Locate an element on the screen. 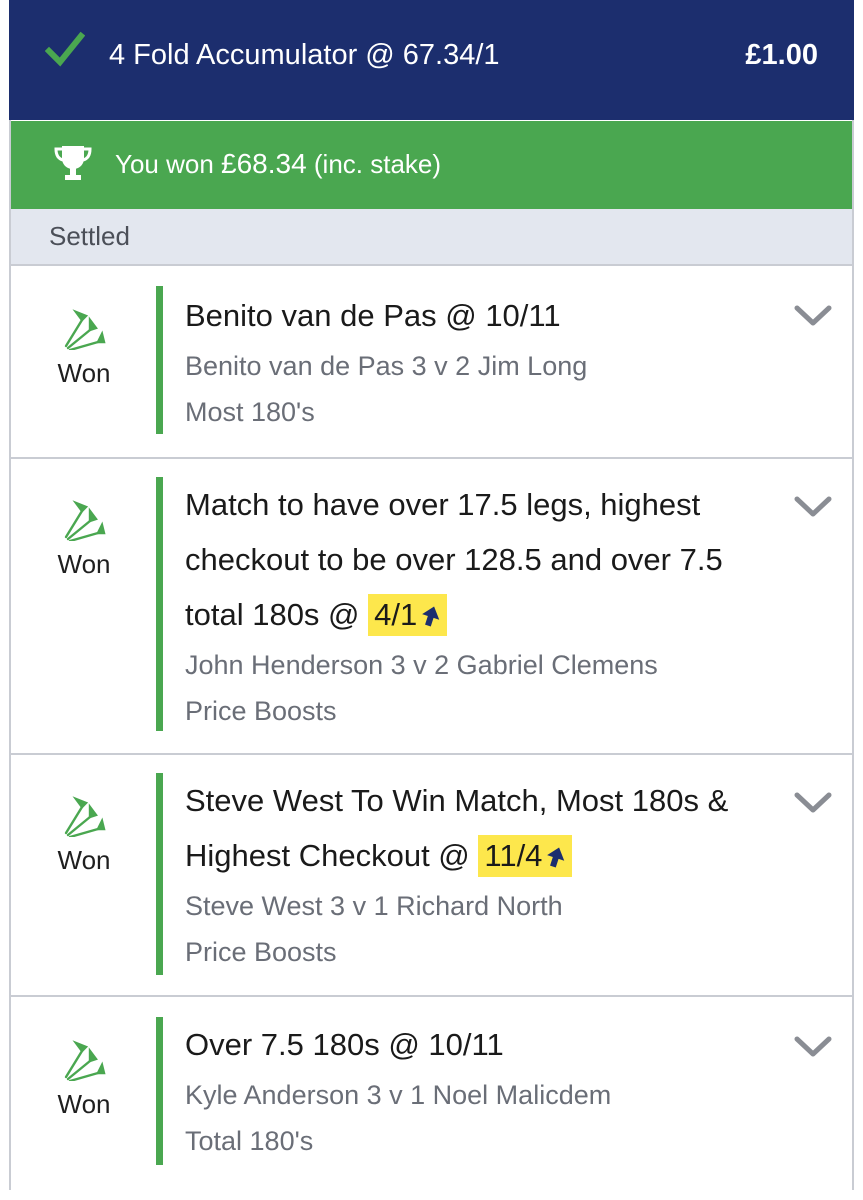  trophy-icon is located at coordinates (73, 163).